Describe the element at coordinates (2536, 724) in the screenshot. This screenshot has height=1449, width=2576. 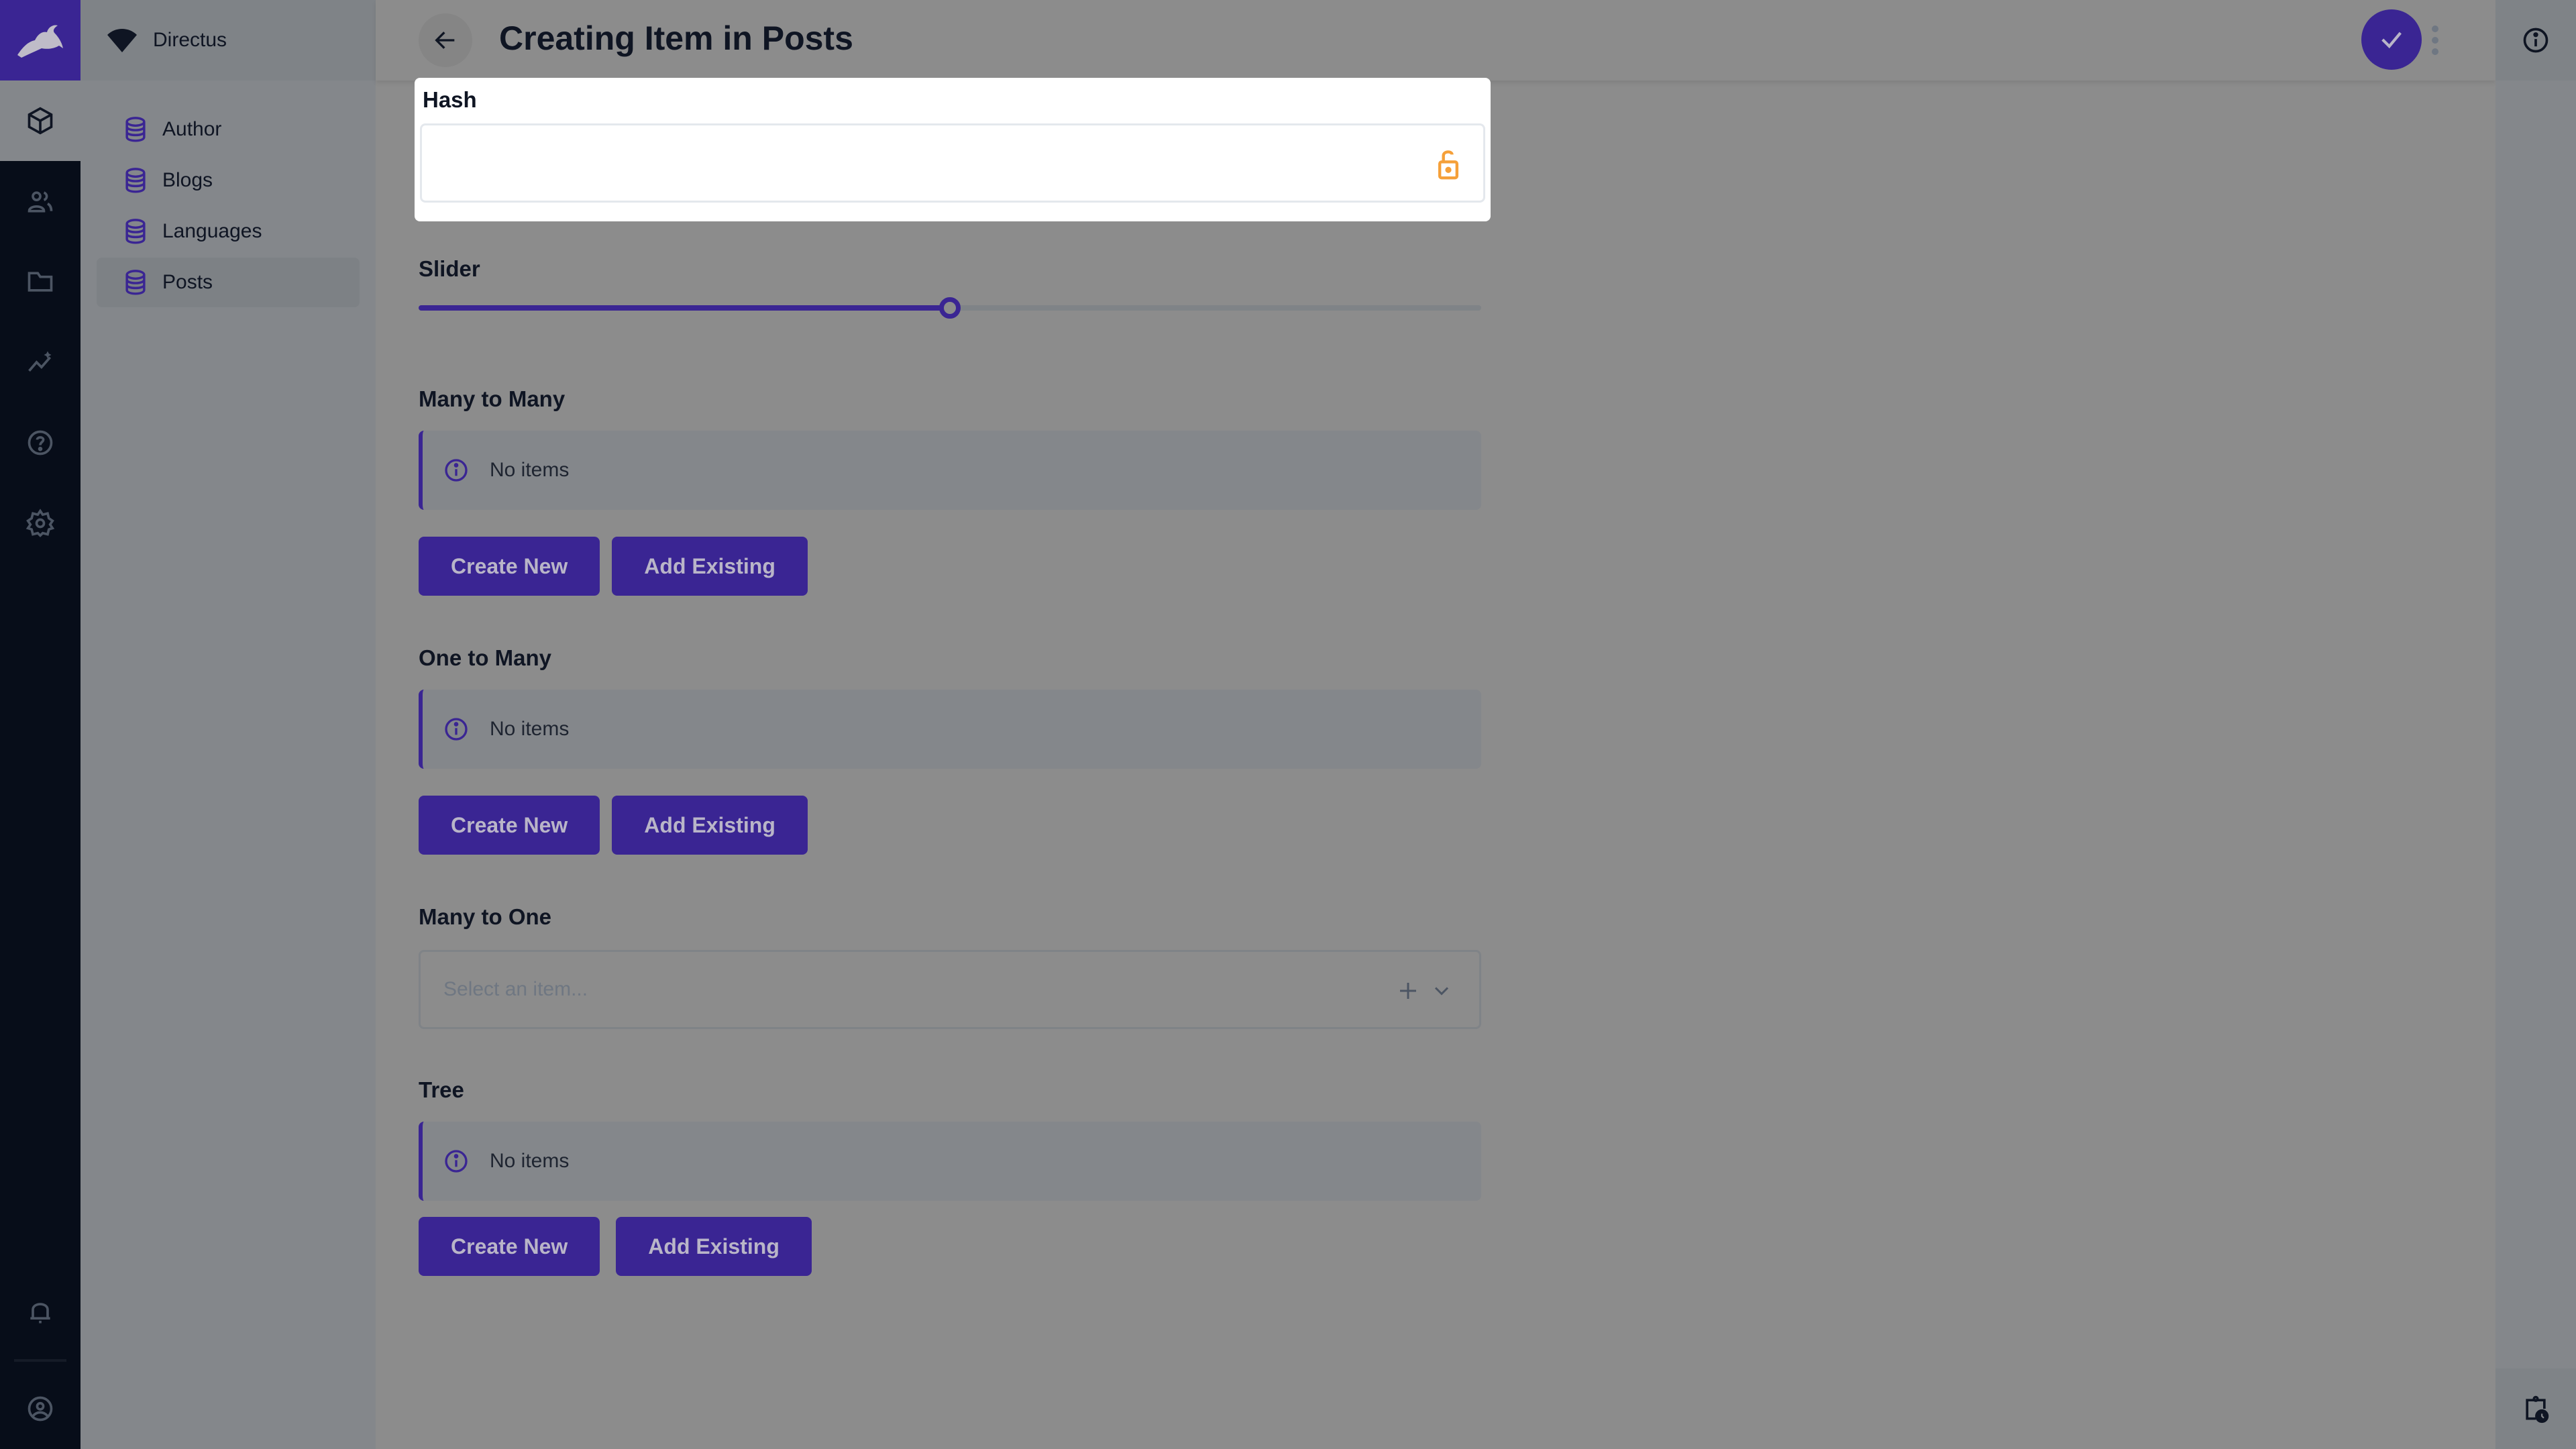
I see `right-sidebar` at that location.